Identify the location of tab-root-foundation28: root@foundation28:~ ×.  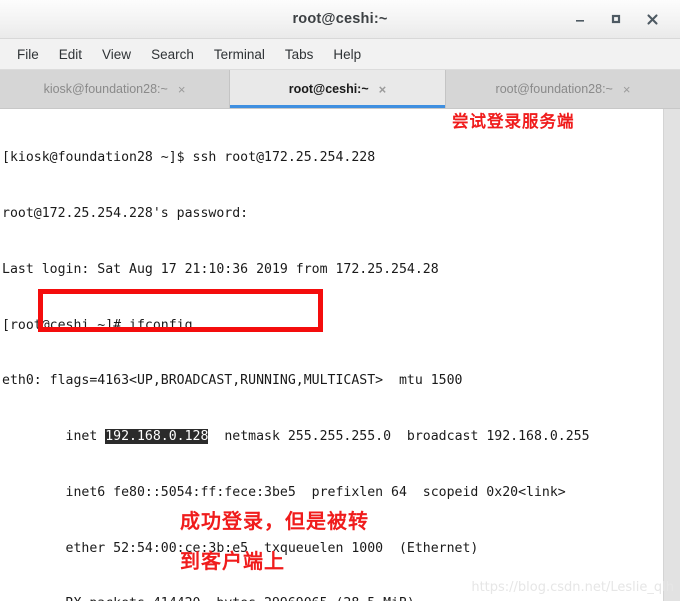
(563, 89).